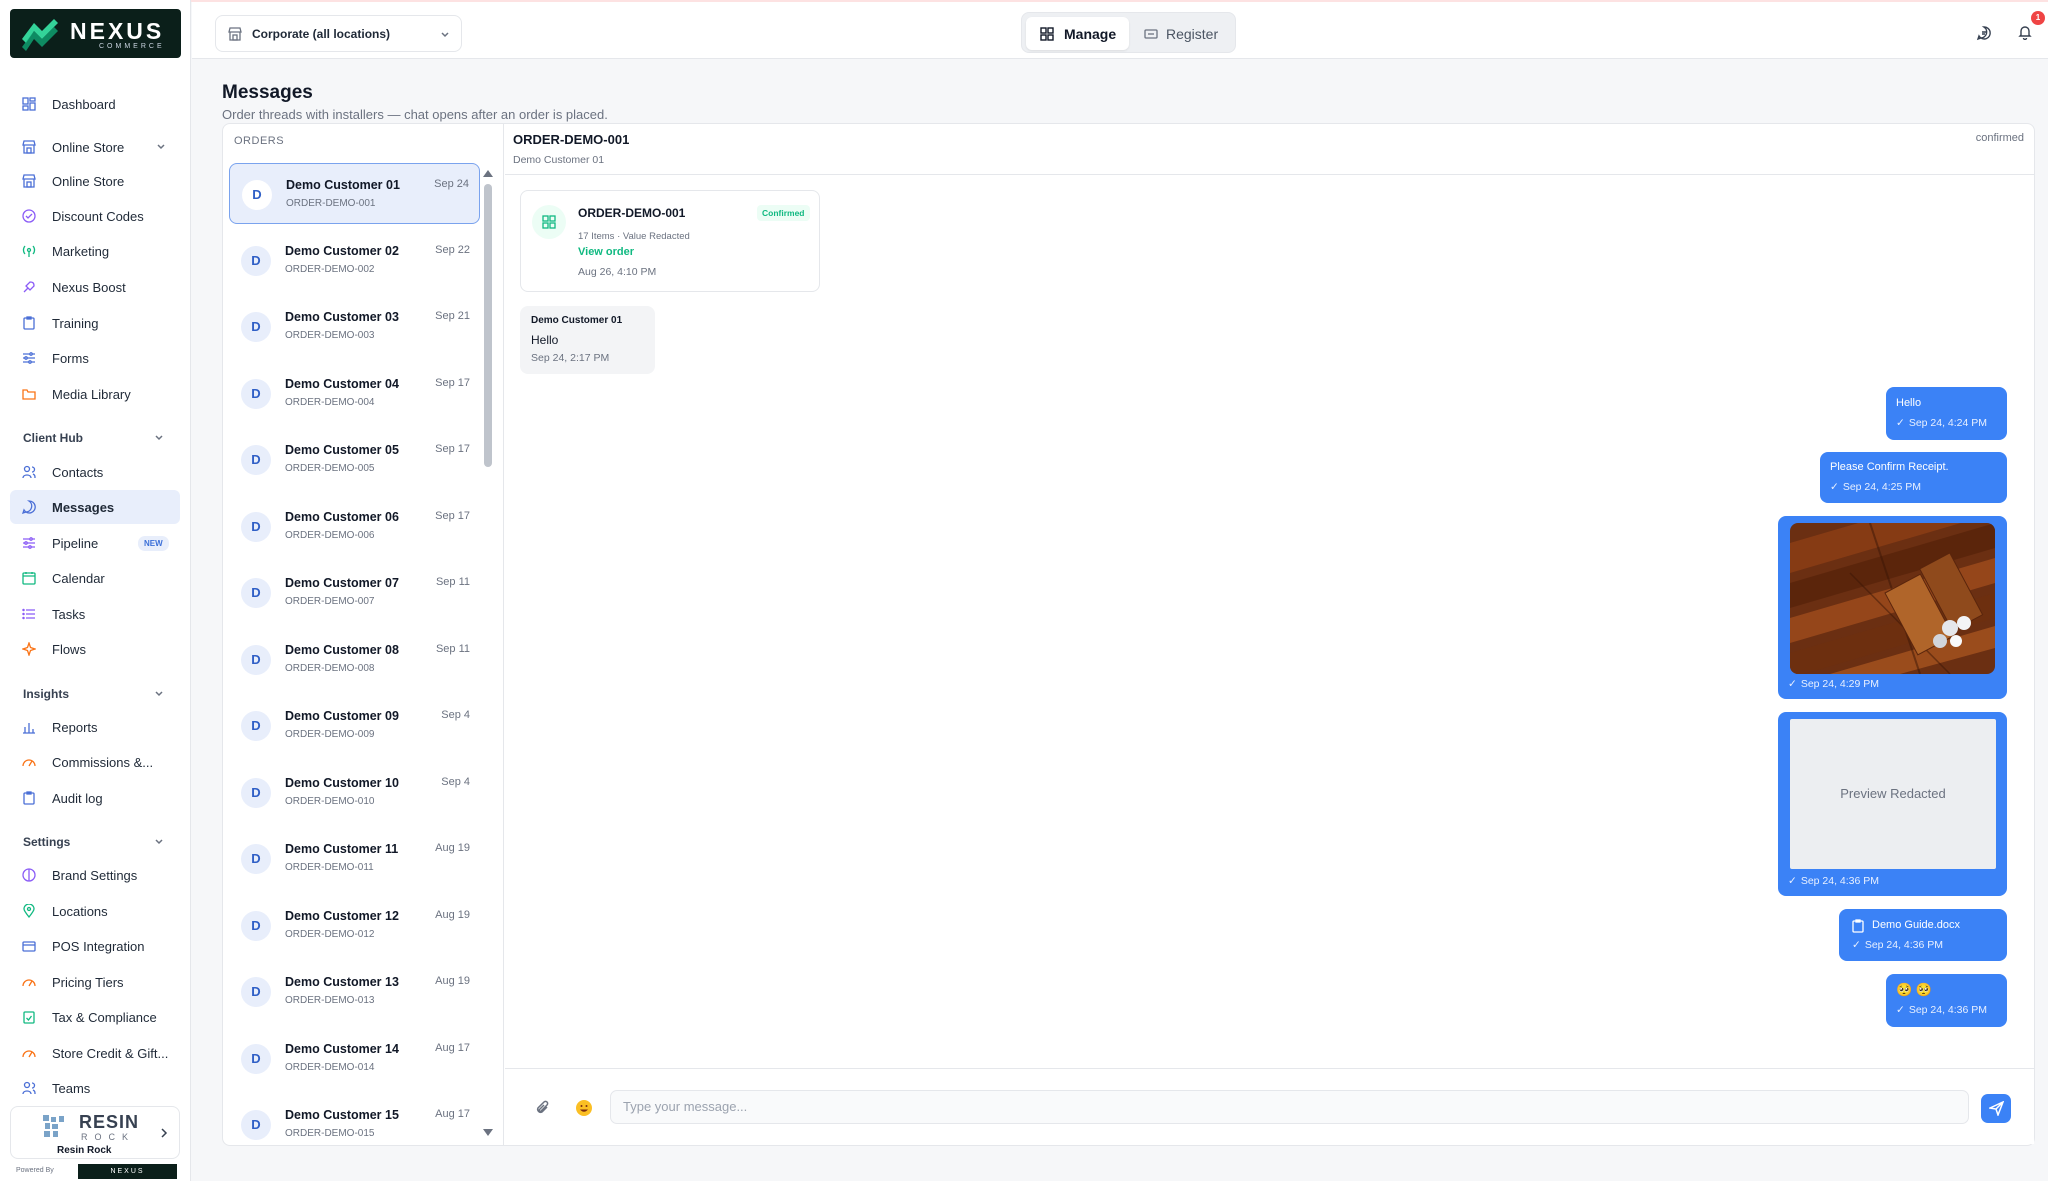 The height and width of the screenshot is (1181, 2048). What do you see at coordinates (95, 1017) in the screenshot?
I see `sidebar-item-tax-compliance: Tax & Compliance` at bounding box center [95, 1017].